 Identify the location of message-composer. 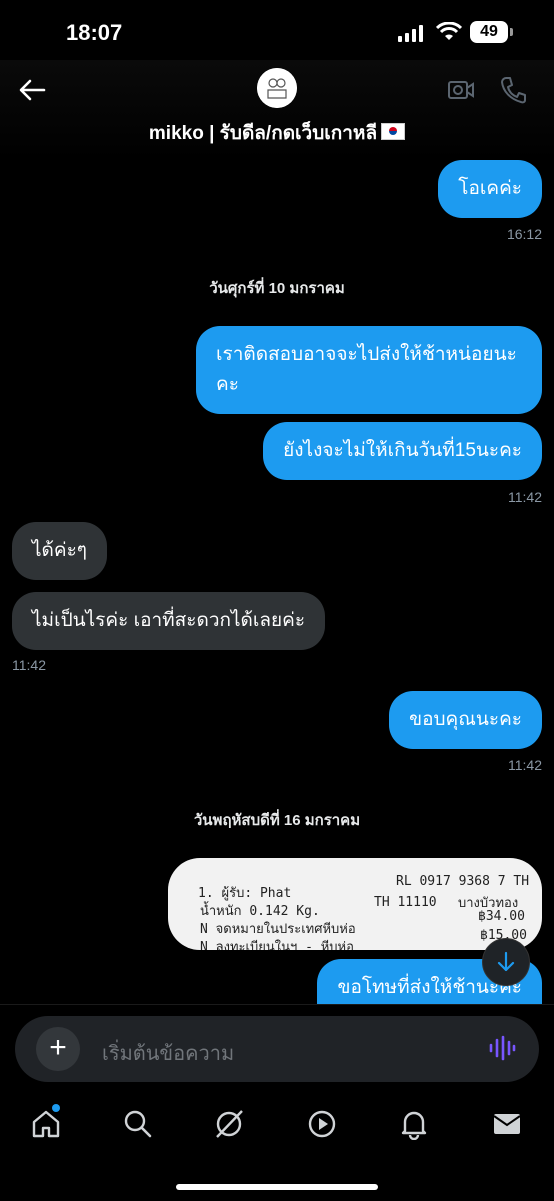
(277, 1049).